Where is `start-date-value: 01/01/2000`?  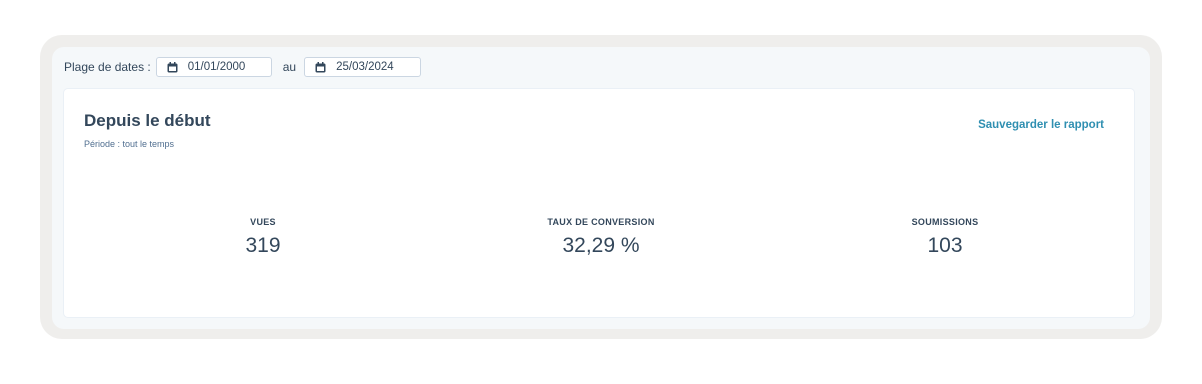
start-date-value: 01/01/2000 is located at coordinates (216, 67).